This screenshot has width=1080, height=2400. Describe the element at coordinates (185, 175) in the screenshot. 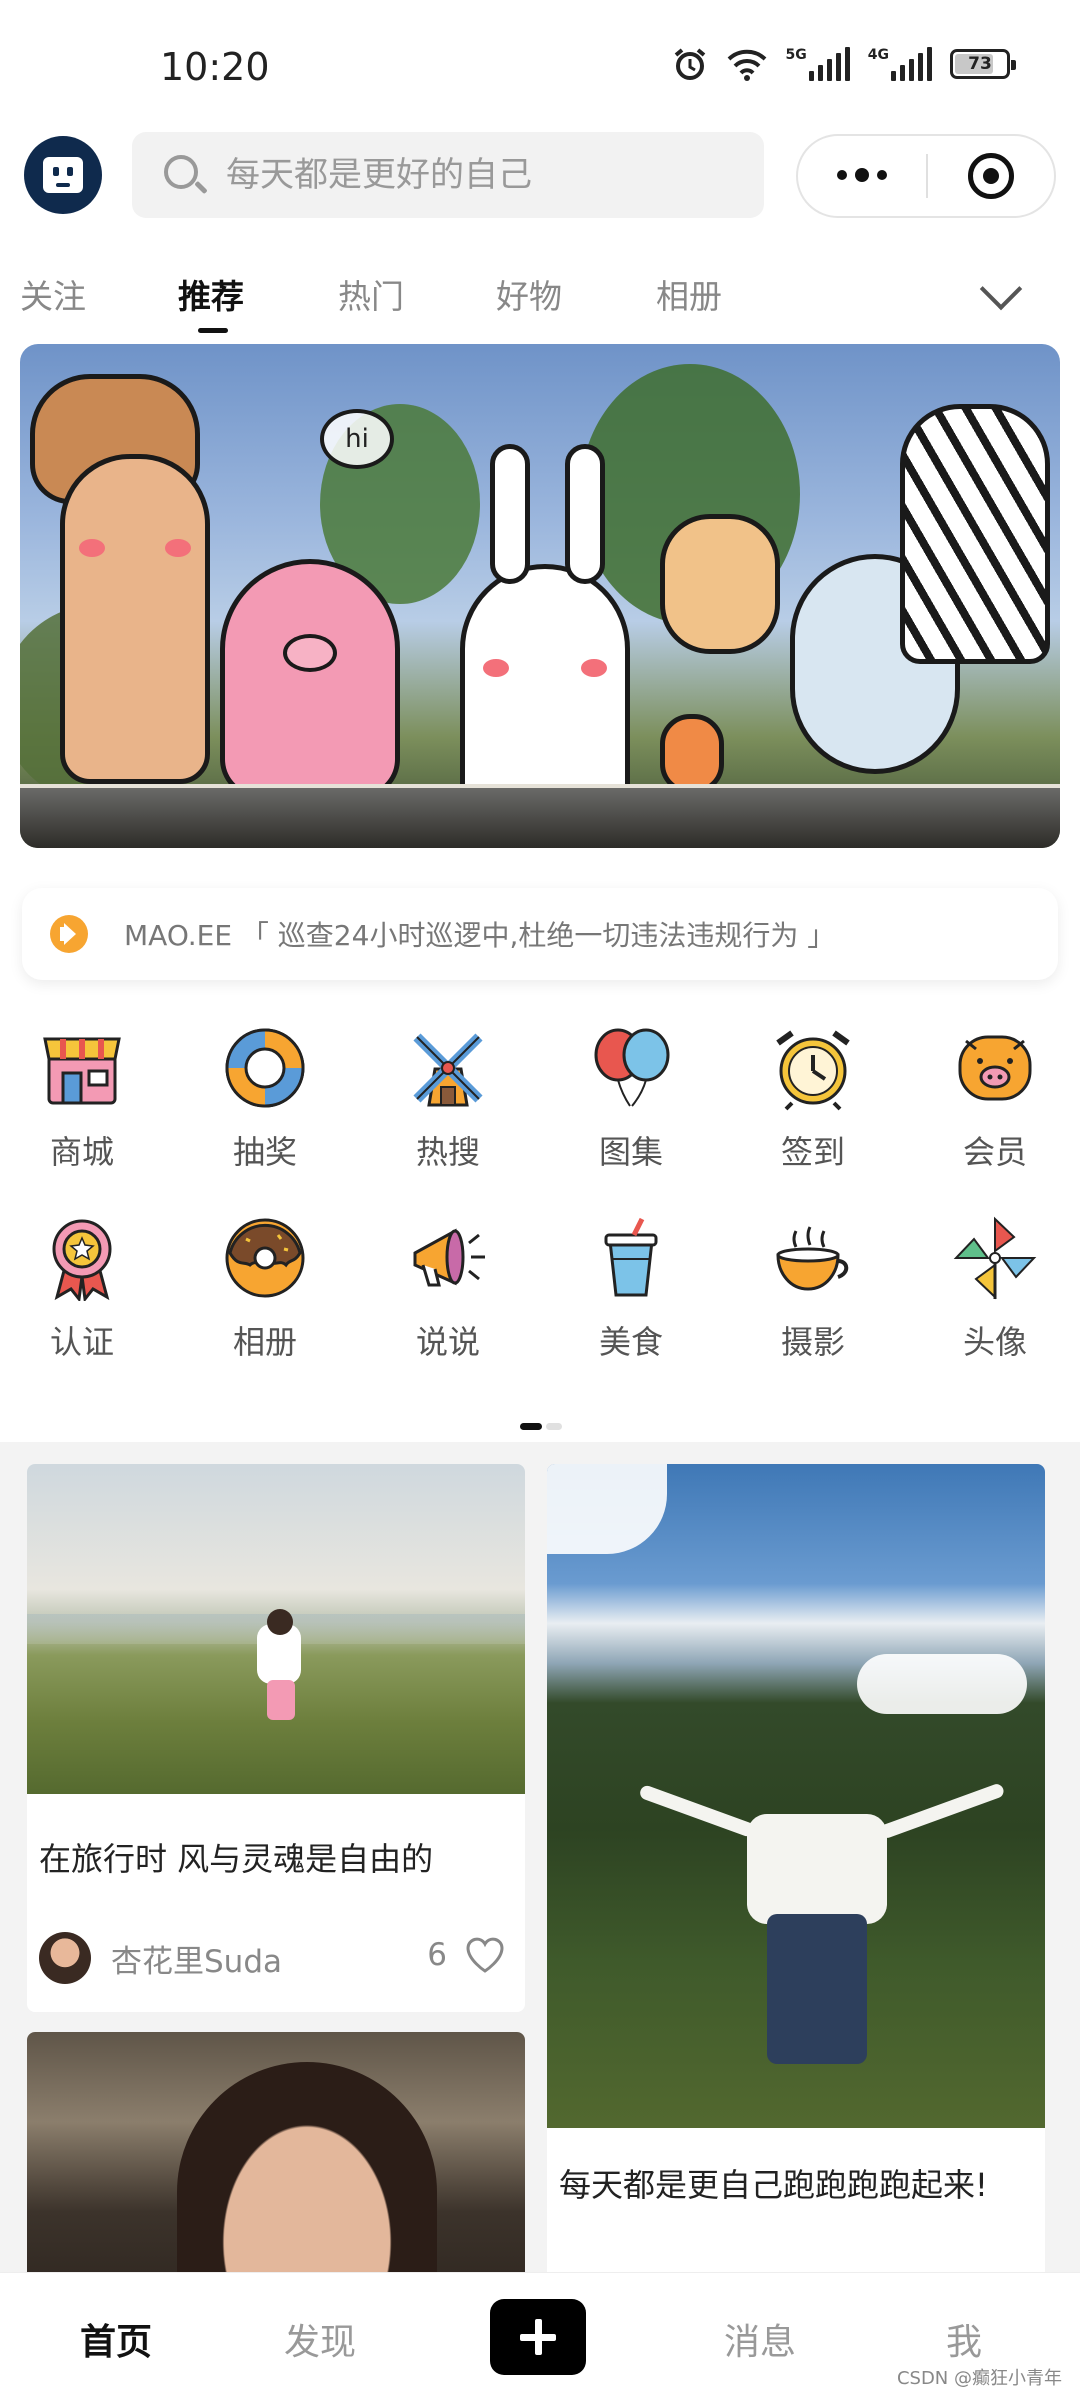

I see `search-icon` at that location.